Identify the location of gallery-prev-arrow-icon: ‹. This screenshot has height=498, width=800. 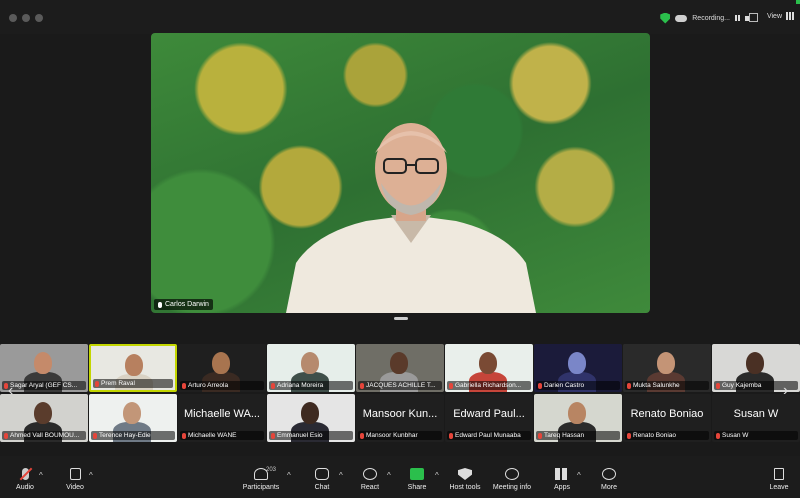
(10, 391).